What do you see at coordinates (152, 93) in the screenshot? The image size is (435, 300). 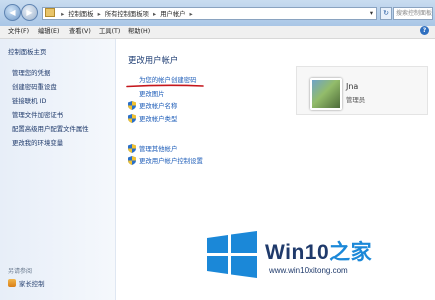 I see `change-picture-link: 更改图片` at bounding box center [152, 93].